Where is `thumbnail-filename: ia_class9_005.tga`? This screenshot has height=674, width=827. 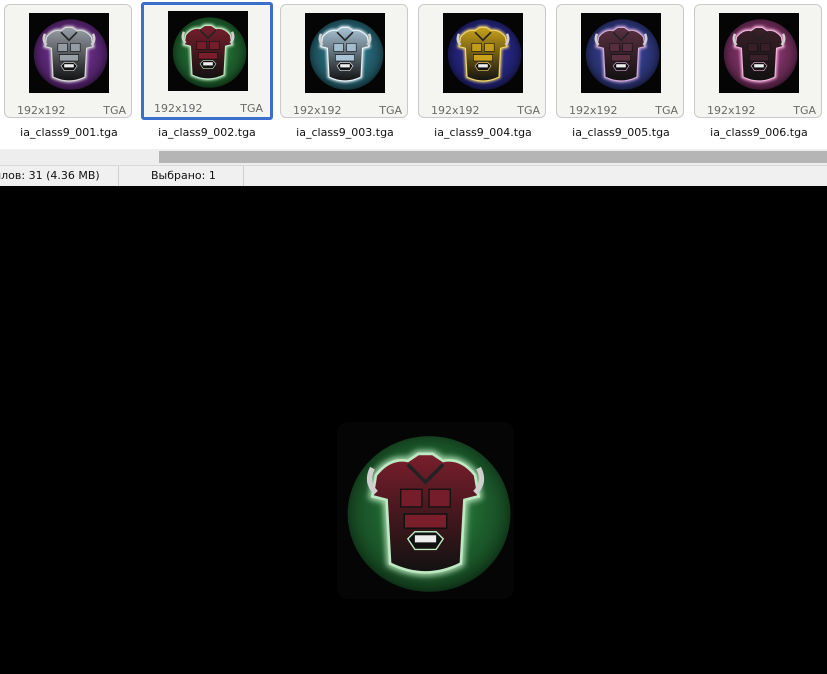
thumbnail-filename: ia_class9_005.tga is located at coordinates (621, 132).